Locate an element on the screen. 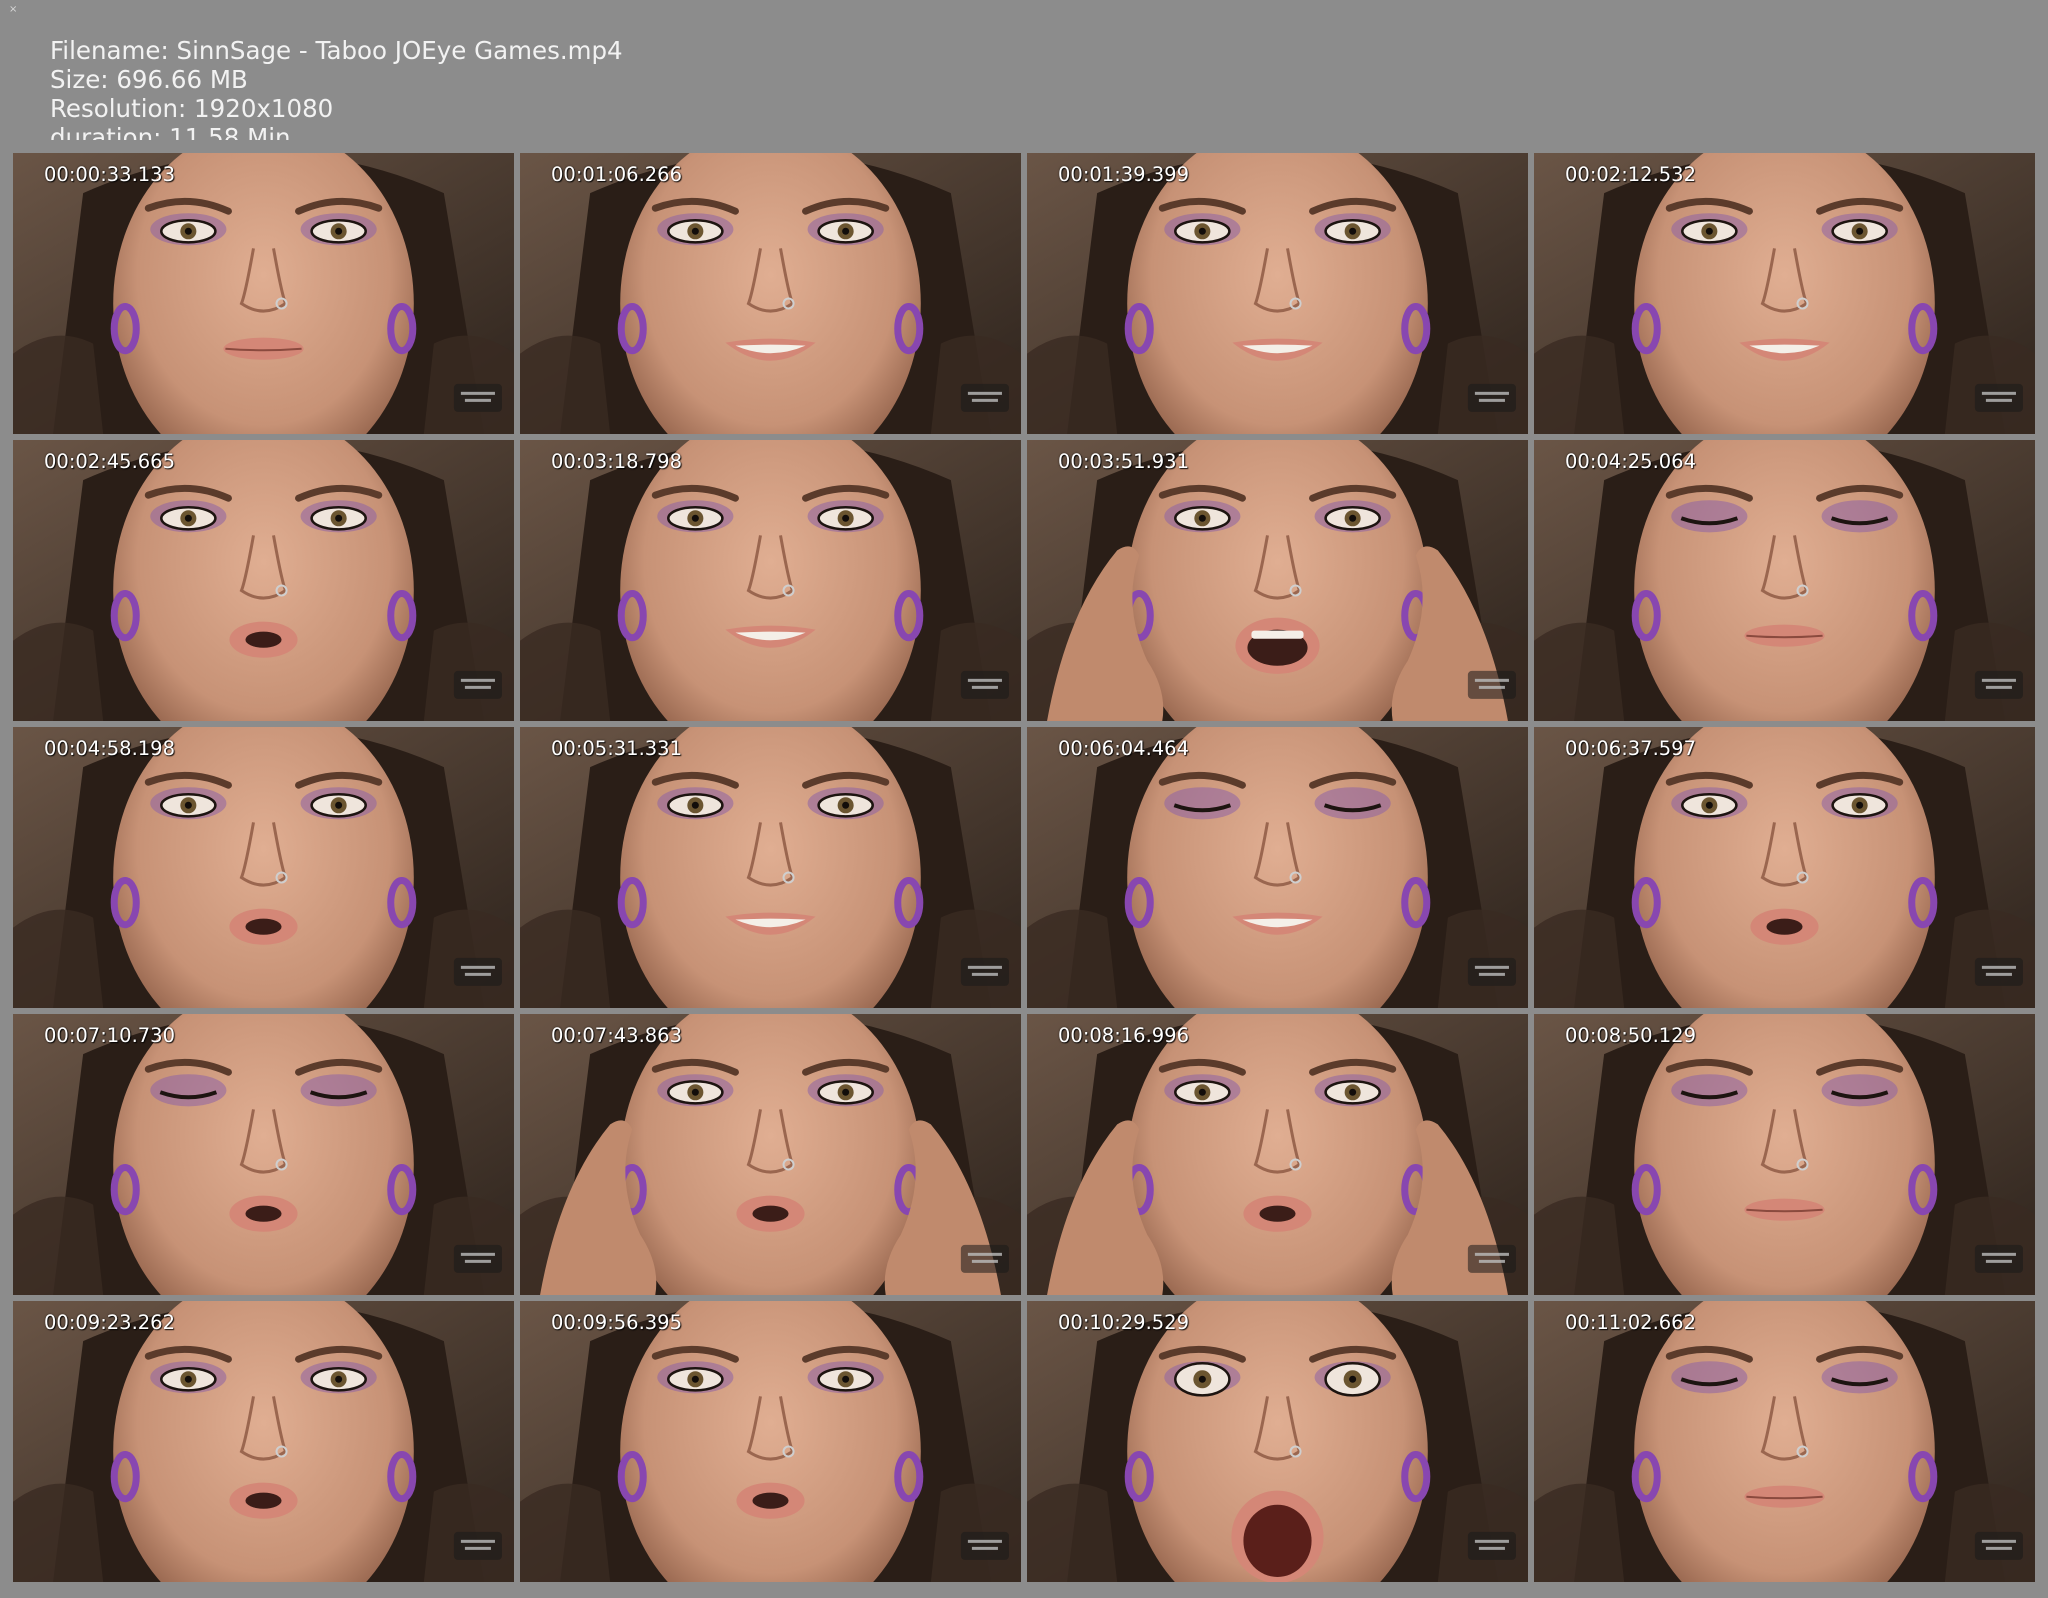  video-thumbnail: 00:09:56.395 is located at coordinates (770, 1441).